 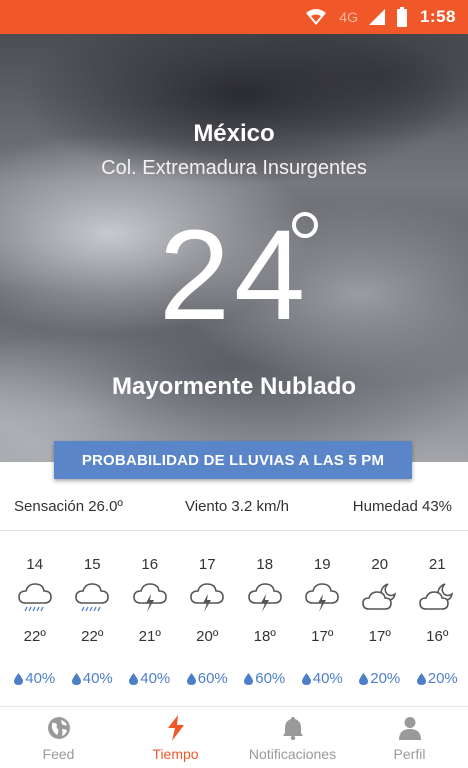 What do you see at coordinates (402, 506) in the screenshot?
I see `humidity: Humedad 43%` at bounding box center [402, 506].